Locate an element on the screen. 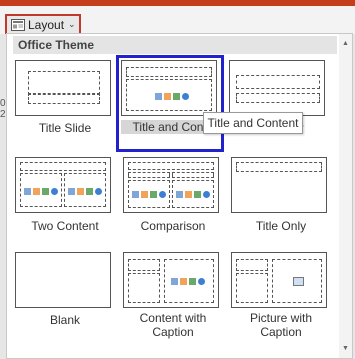 The image size is (355, 359). left-fragment-1: 0 is located at coordinates (3, 103).